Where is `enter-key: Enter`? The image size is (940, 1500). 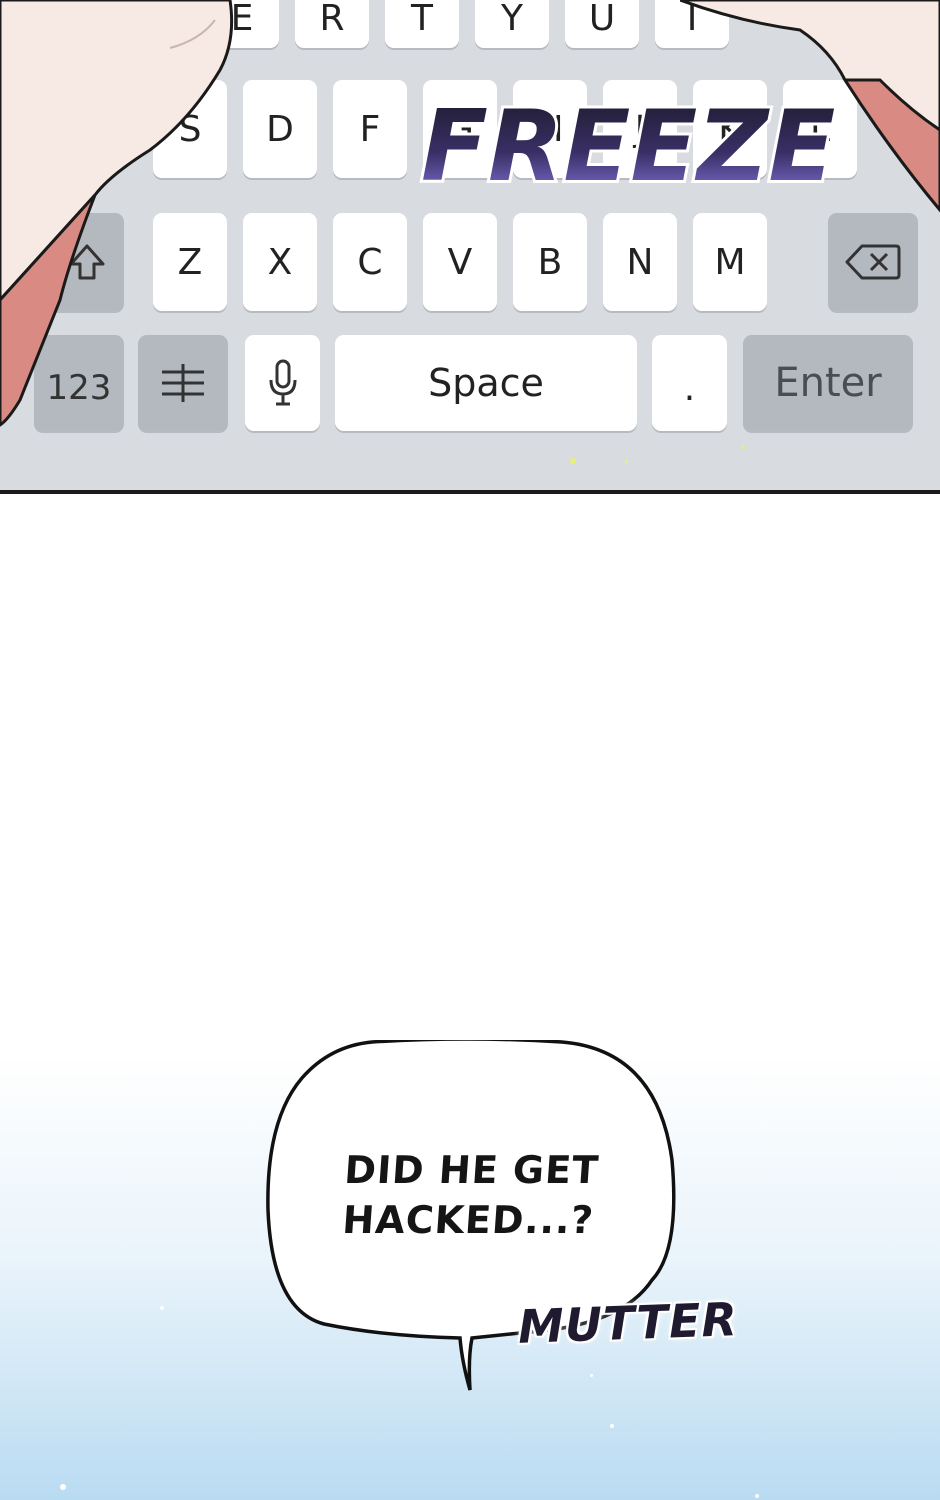
enter-key: Enter is located at coordinates (828, 383).